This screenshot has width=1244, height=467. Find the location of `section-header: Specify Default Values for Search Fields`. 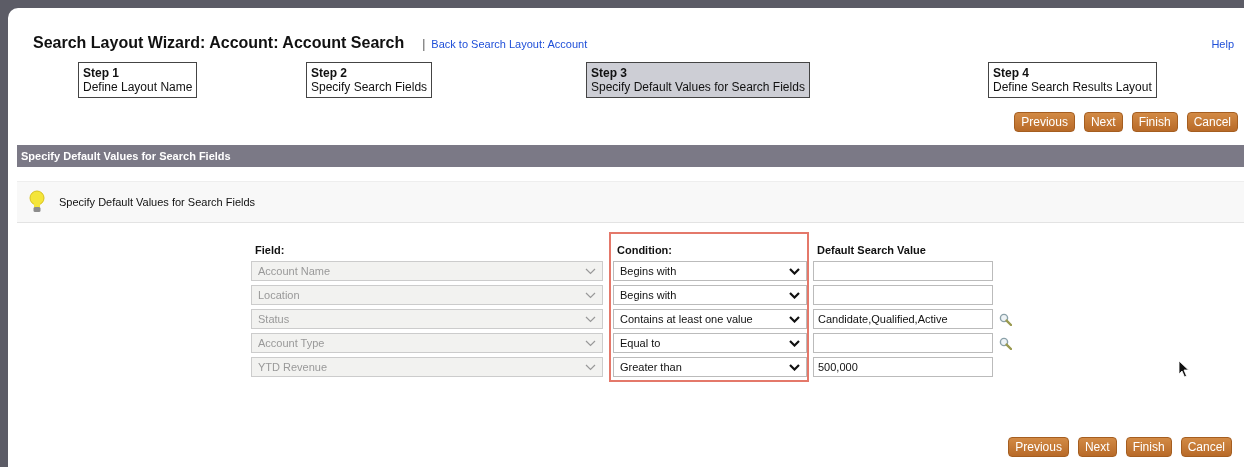

section-header: Specify Default Values for Search Fields is located at coordinates (630, 156).